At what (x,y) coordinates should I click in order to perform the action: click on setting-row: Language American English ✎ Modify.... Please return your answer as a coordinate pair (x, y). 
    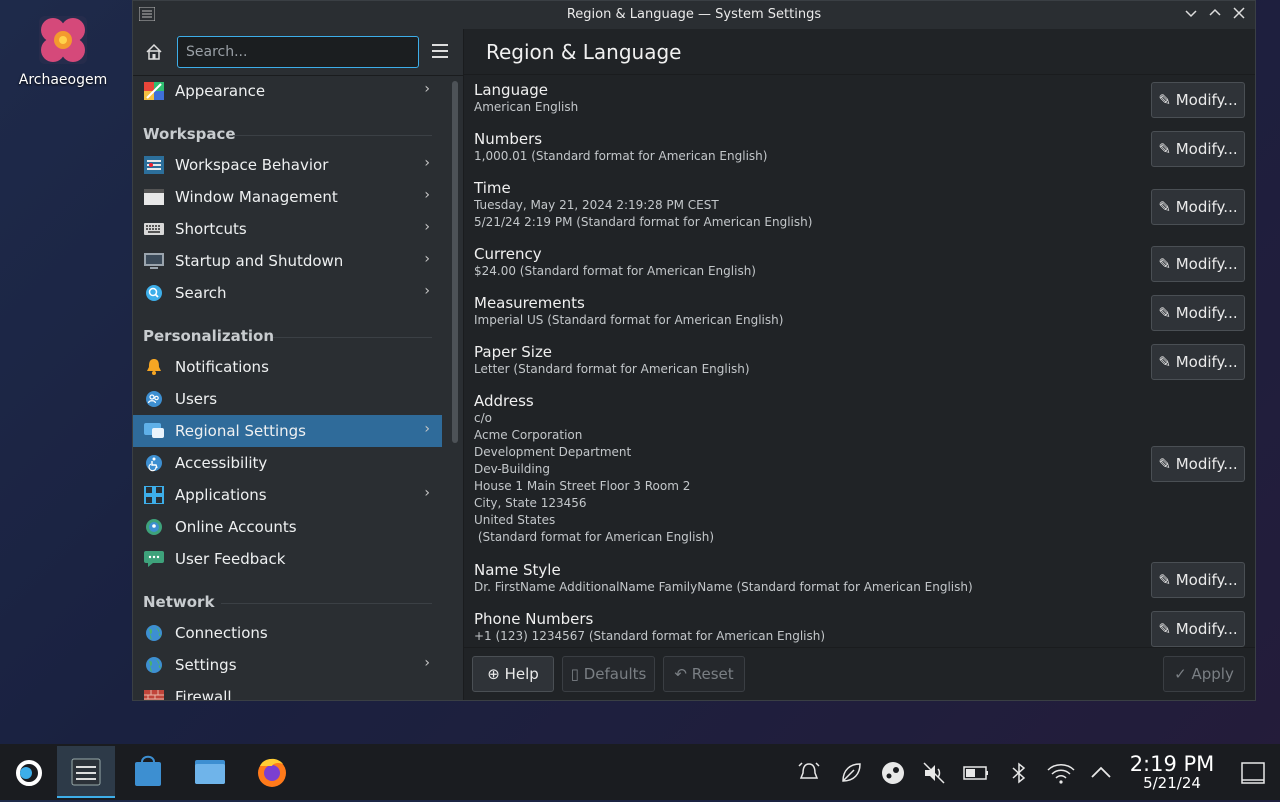
    Looking at the image, I should click on (859, 96).